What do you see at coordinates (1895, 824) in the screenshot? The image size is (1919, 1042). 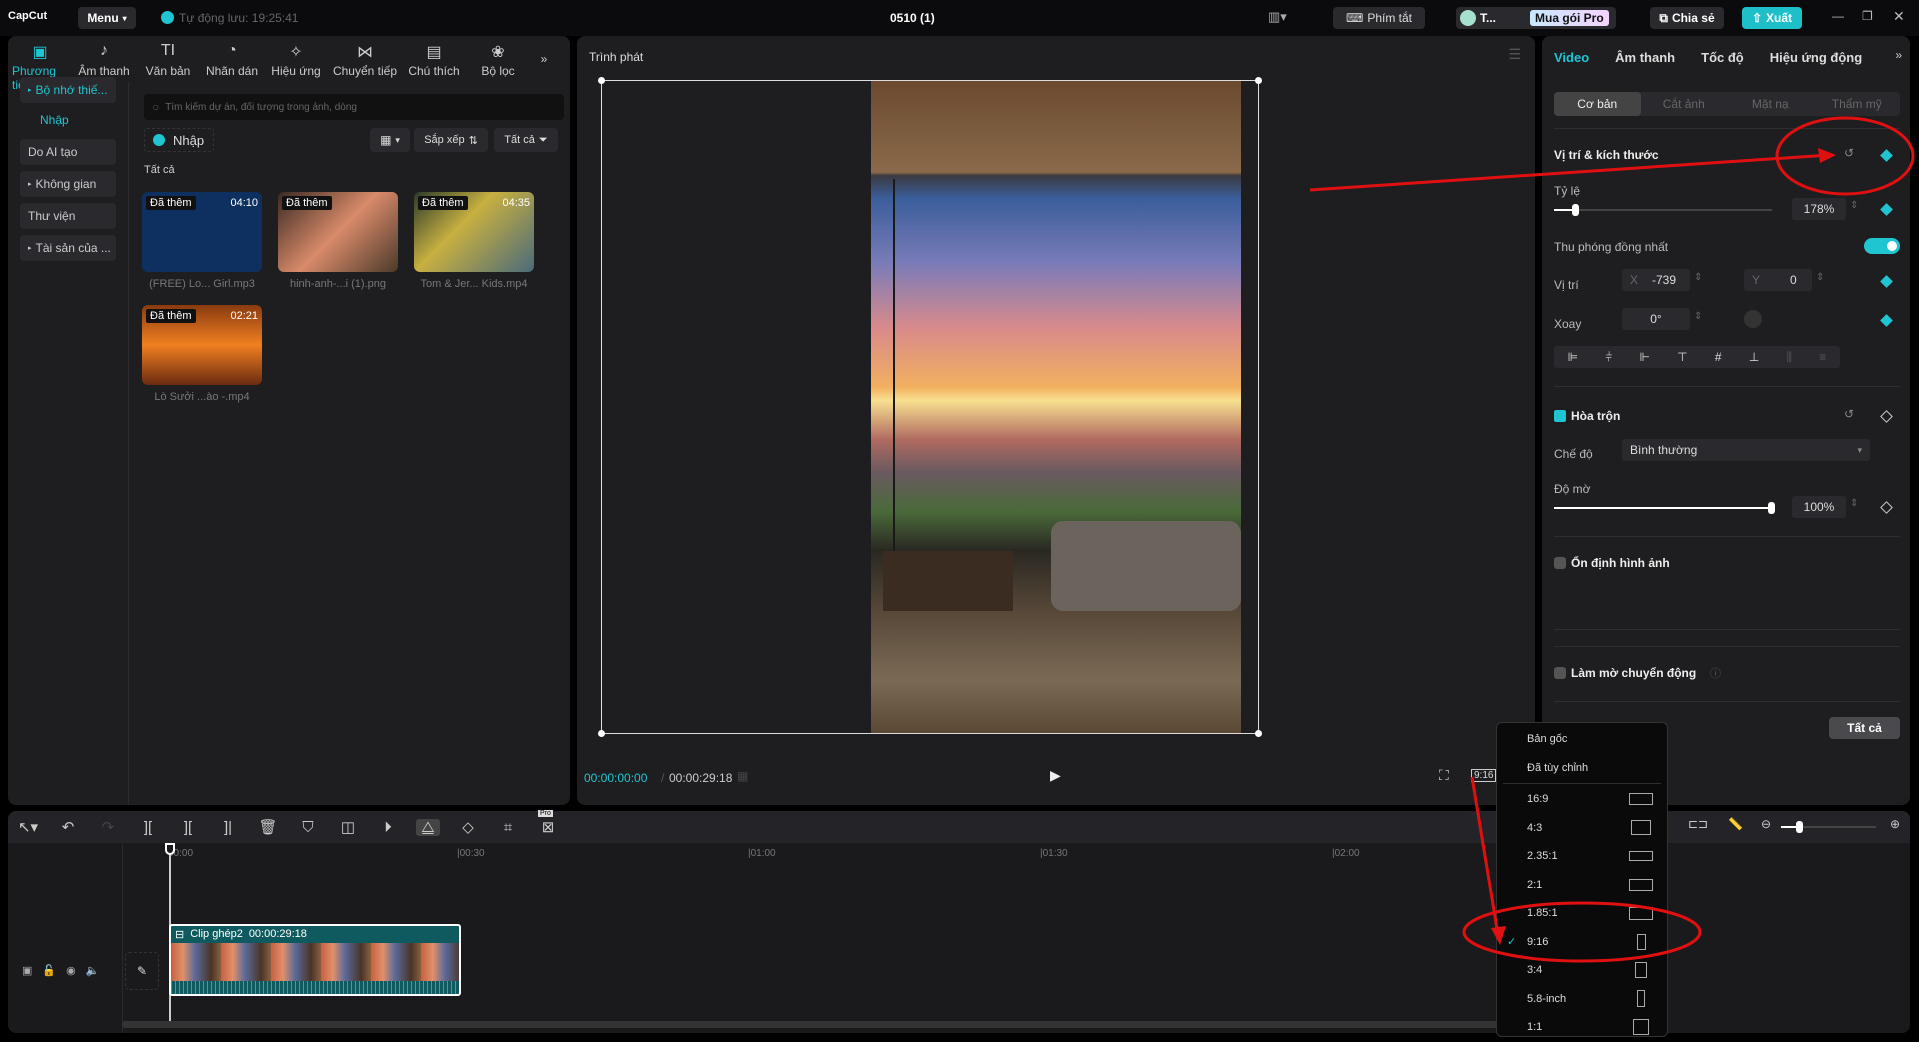 I see `zoom-in-icon: ⊕` at bounding box center [1895, 824].